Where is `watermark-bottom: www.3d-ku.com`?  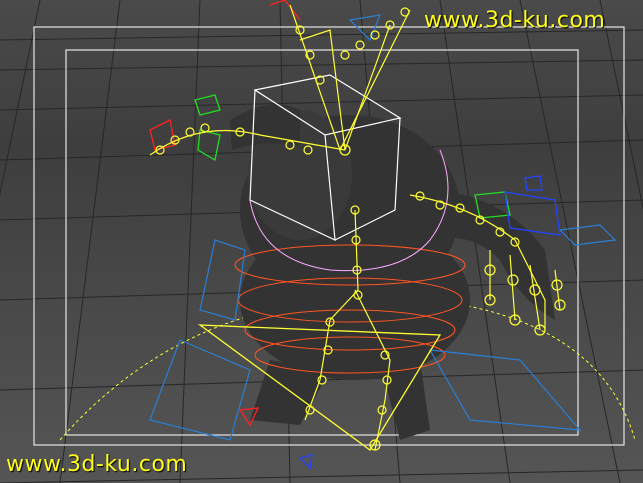
watermark-bottom: www.3d-ku.com is located at coordinates (97, 464).